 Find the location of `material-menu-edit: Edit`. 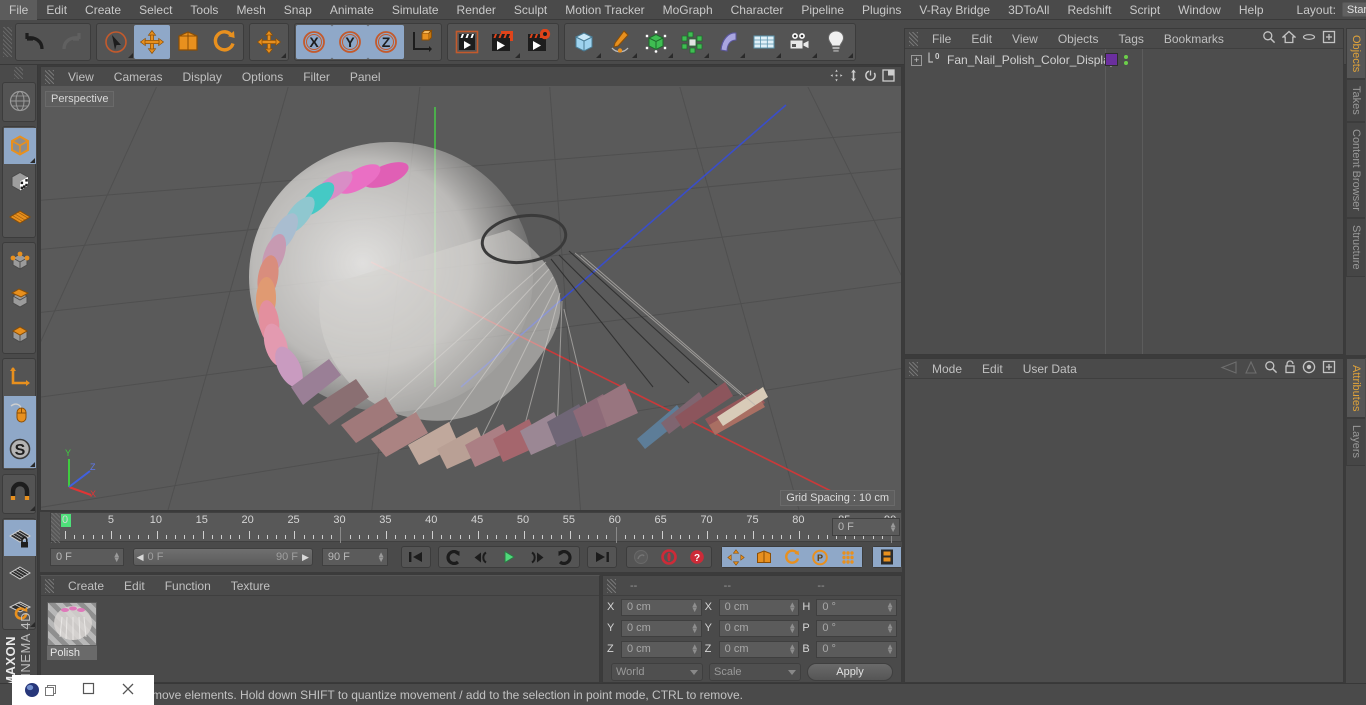

material-menu-edit: Edit is located at coordinates (134, 586).